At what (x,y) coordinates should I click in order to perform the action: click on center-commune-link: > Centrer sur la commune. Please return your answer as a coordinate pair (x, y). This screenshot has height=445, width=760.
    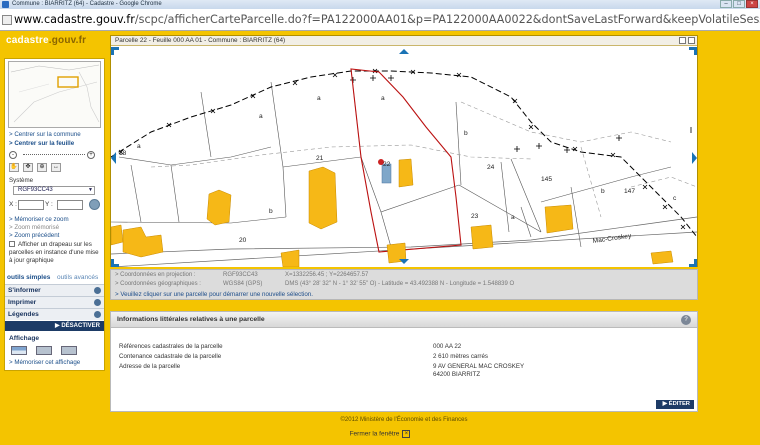
    Looking at the image, I should click on (45, 134).